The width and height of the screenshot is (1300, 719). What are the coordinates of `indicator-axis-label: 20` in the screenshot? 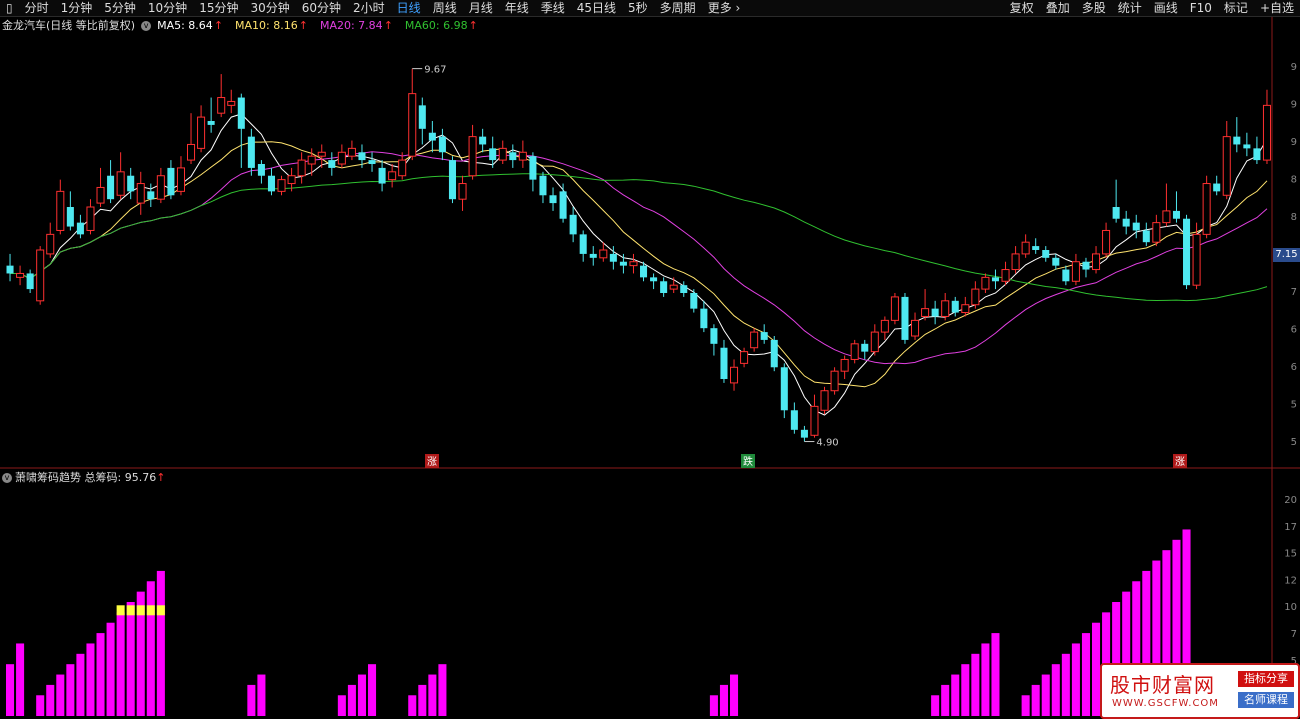 It's located at (1290, 500).